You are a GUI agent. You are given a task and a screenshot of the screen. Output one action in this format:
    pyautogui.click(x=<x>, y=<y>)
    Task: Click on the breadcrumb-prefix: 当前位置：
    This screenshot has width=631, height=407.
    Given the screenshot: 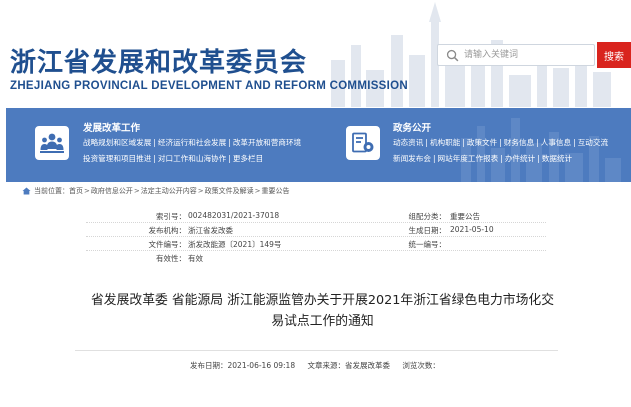 What is the action you would take?
    pyautogui.click(x=51, y=191)
    